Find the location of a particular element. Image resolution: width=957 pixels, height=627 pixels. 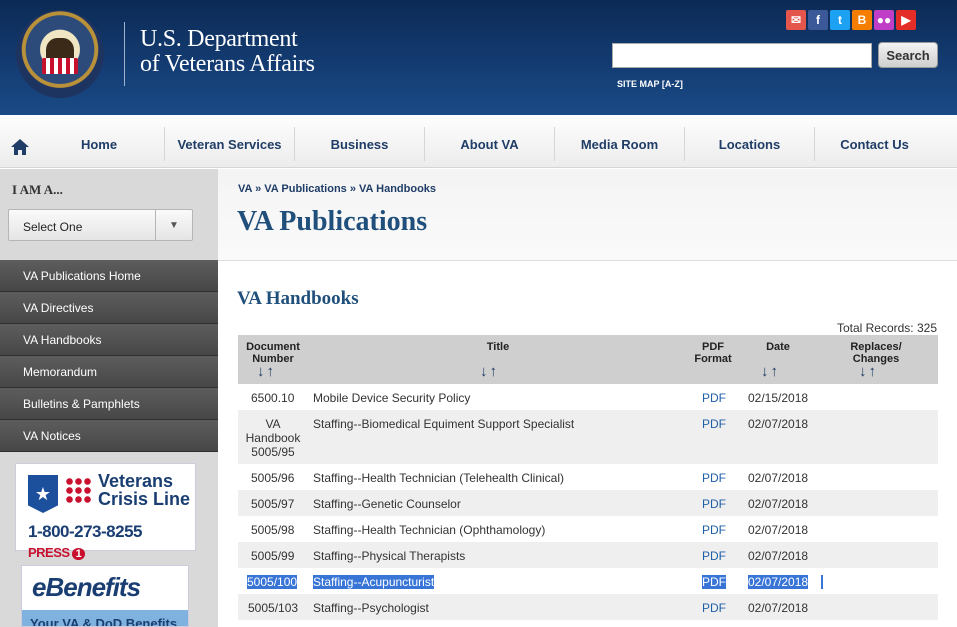

header-divider is located at coordinates (124, 54).